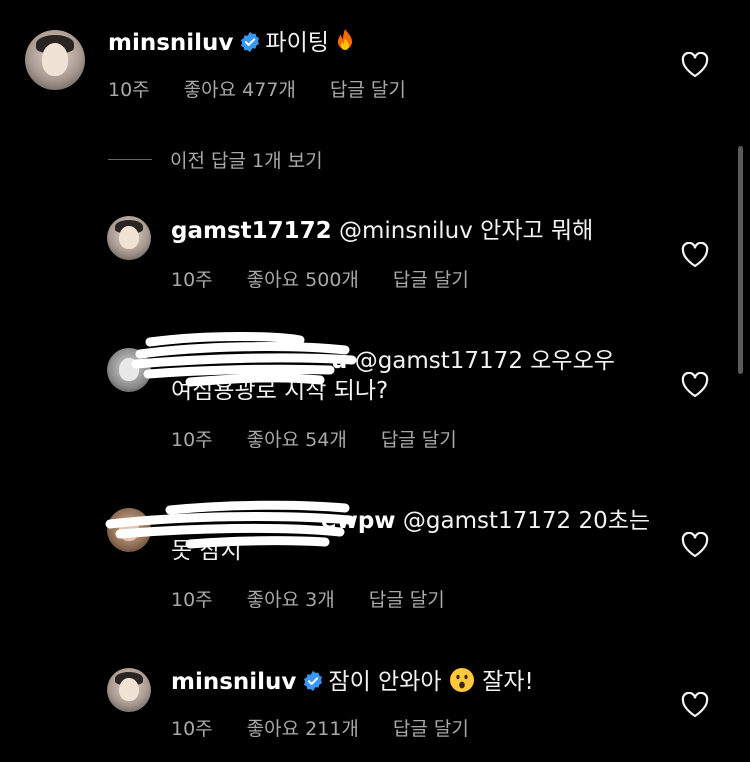 The height and width of the screenshot is (762, 750). I want to click on likes-count: 좋아요 500개, so click(303, 280).